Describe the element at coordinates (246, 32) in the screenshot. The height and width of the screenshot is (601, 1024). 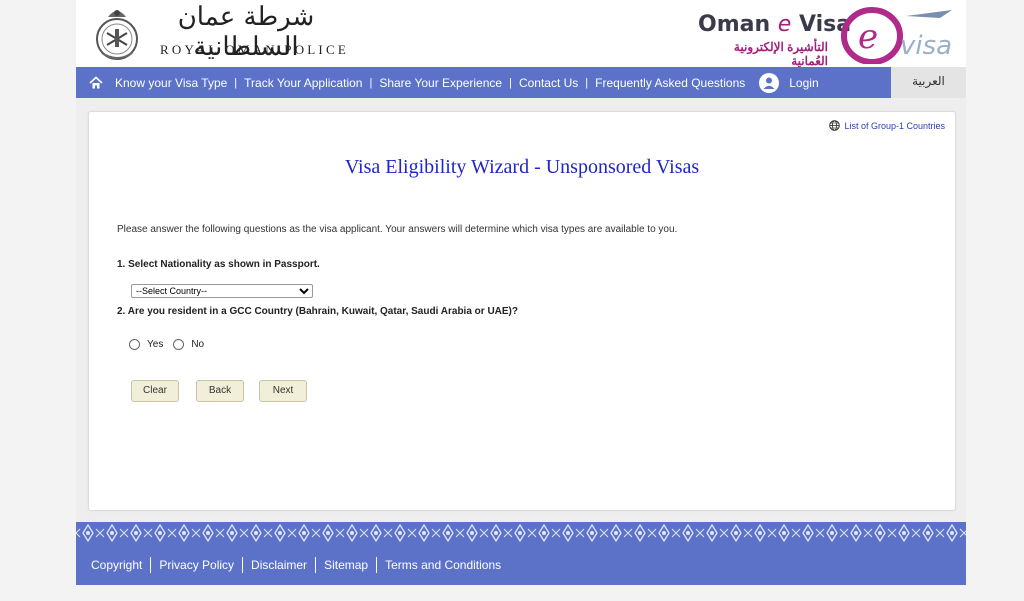
I see `rop-arabic-name: شرطة عمان السلطانية` at that location.